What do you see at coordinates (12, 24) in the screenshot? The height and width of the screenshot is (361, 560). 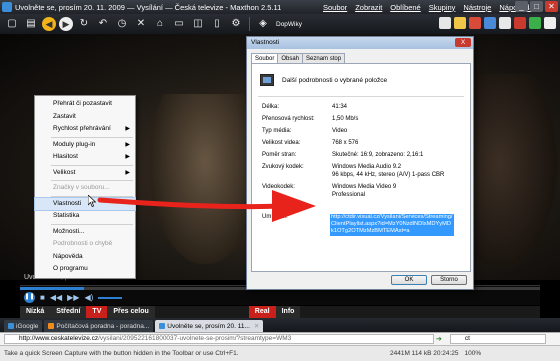 I see `page-icon: ▢` at bounding box center [12, 24].